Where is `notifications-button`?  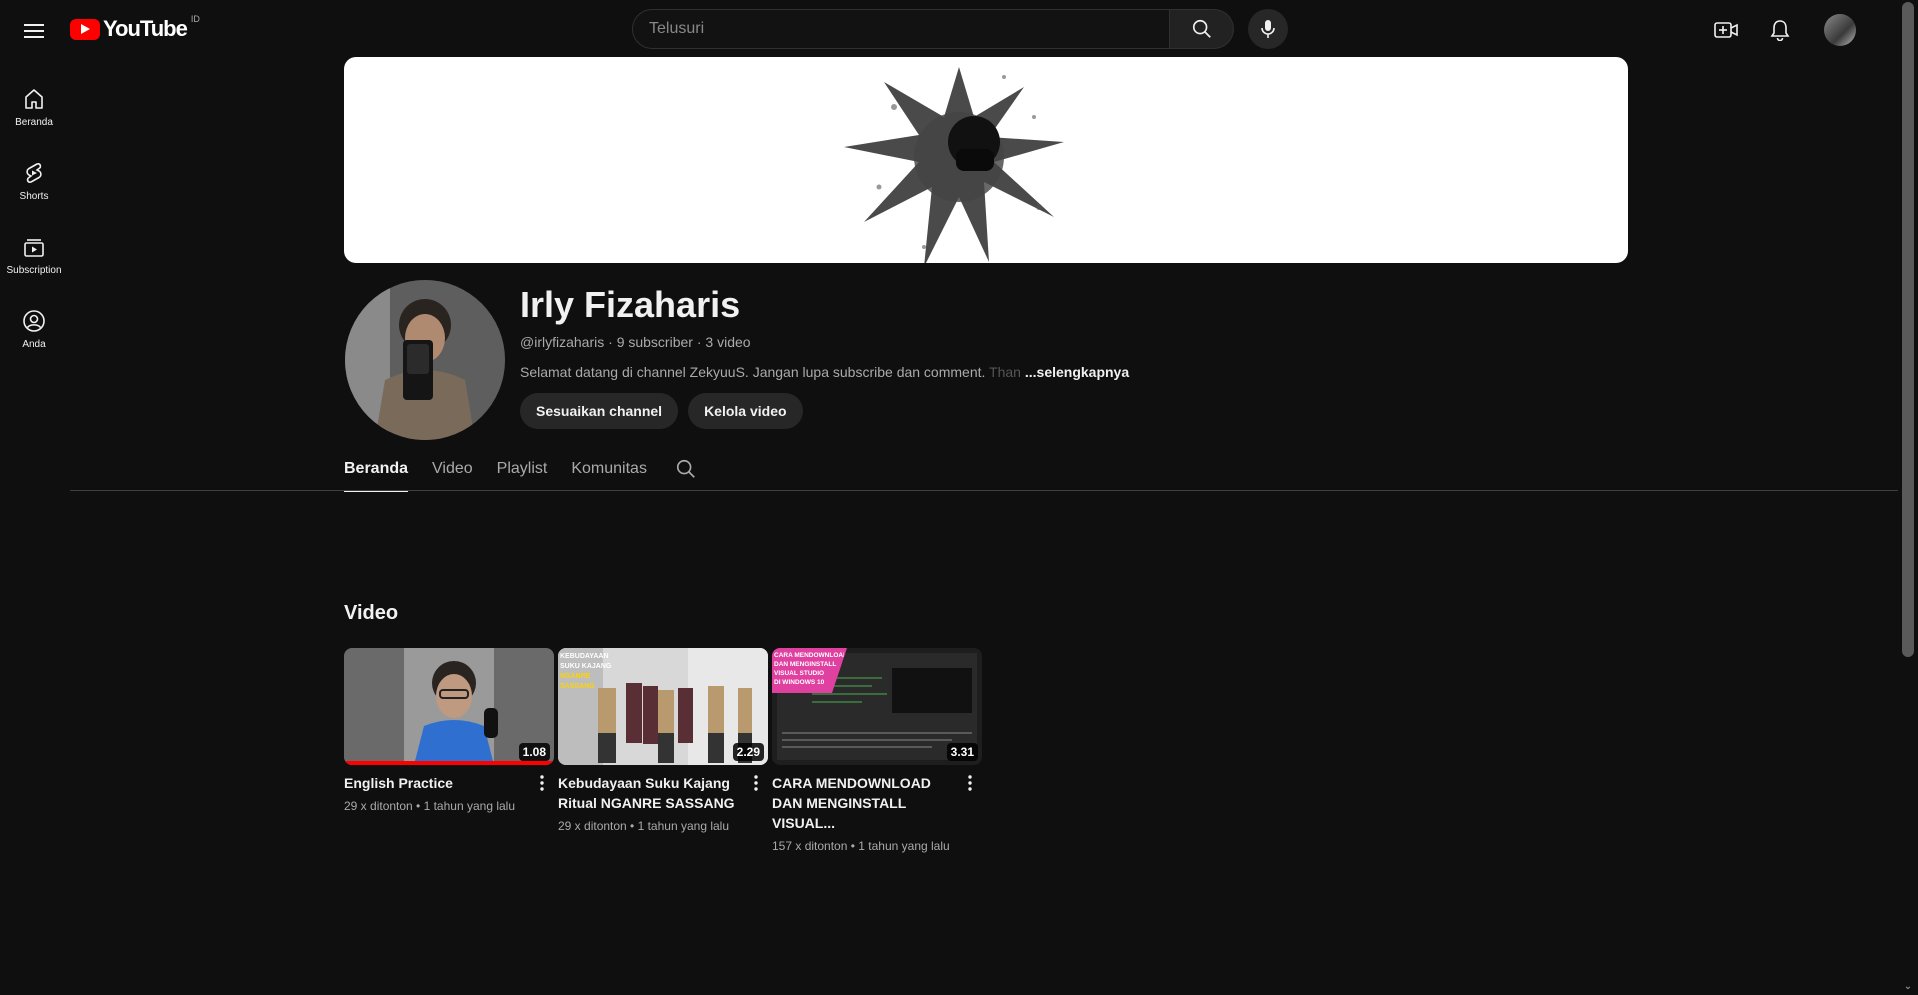 notifications-button is located at coordinates (1780, 30).